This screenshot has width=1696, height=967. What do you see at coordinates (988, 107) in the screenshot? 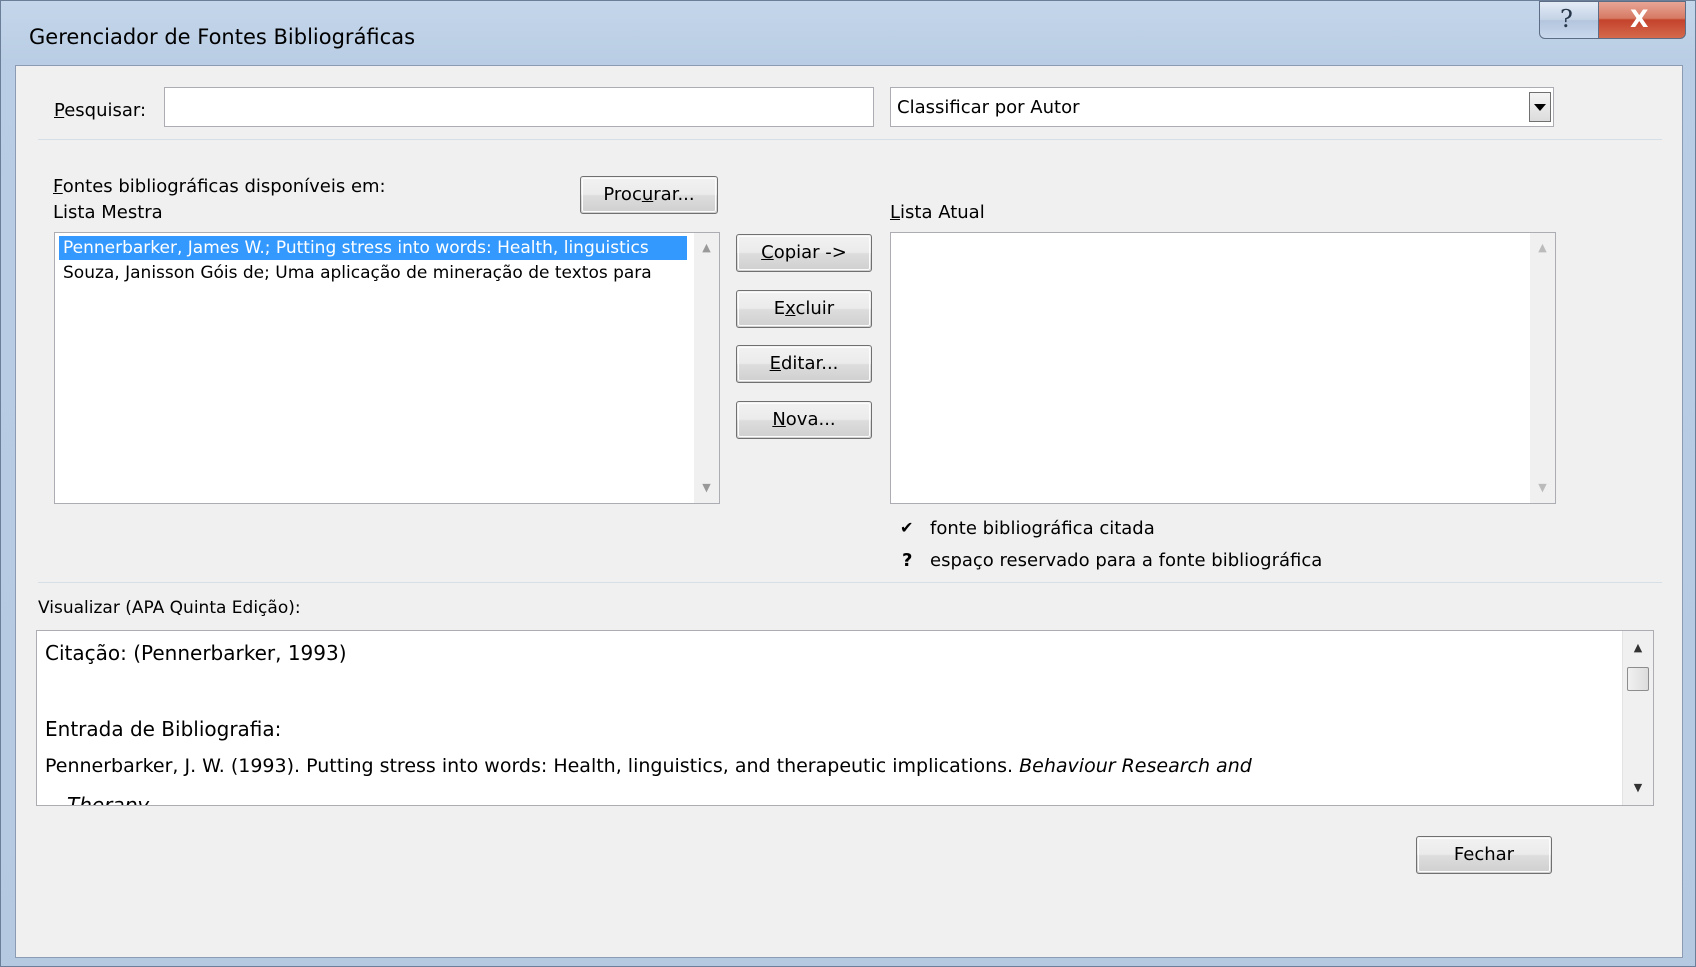
I see `sort-selected-value: Classificar por Autor` at bounding box center [988, 107].